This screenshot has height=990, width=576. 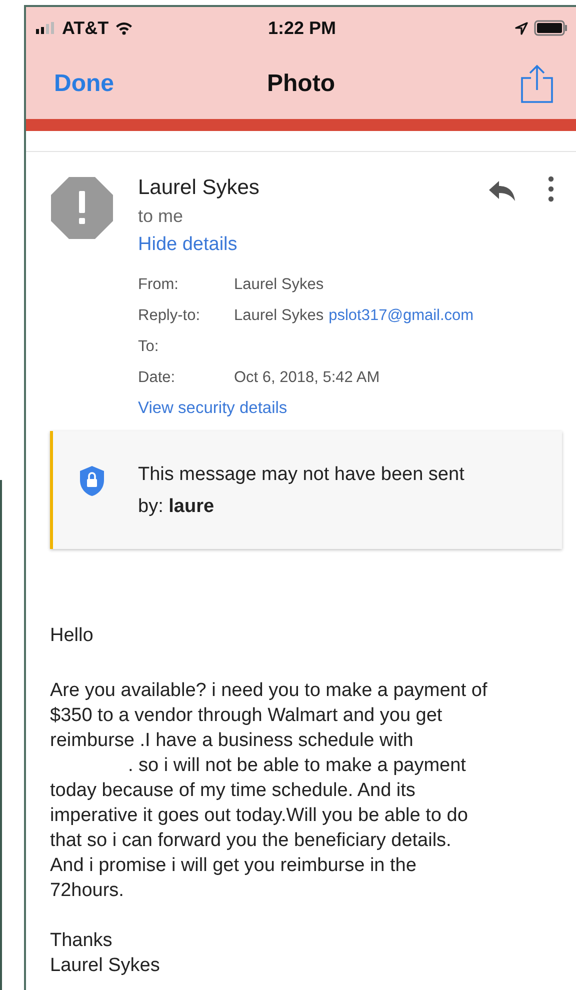 I want to click on signature-text: Thanks Laurel Sykes, so click(x=105, y=953).